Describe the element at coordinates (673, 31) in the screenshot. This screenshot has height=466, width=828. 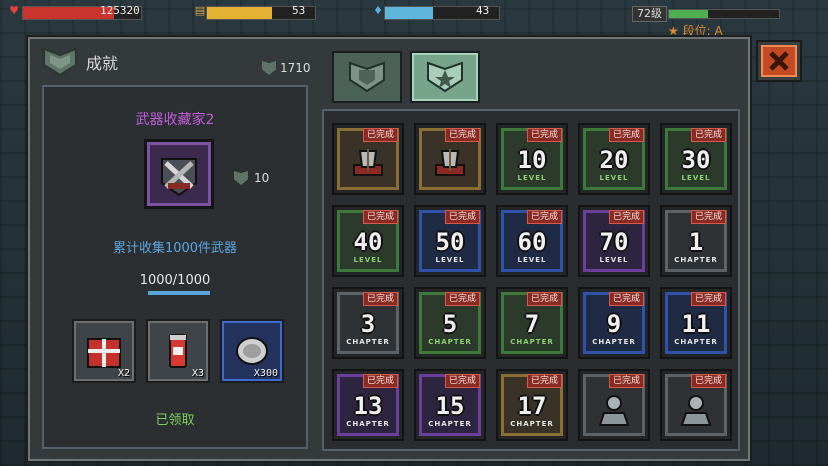
I see `star-icon: ★` at that location.